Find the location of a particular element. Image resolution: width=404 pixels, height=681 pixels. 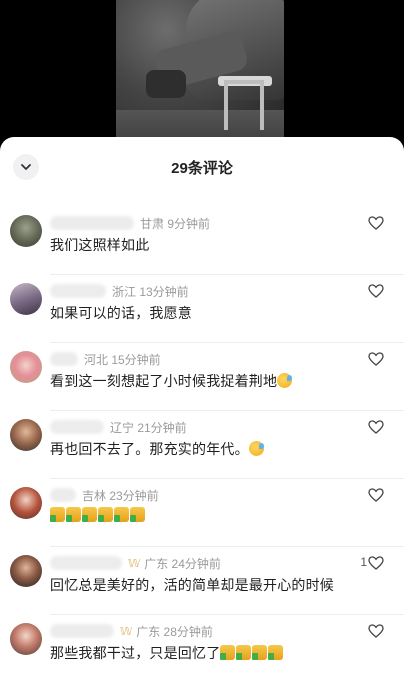

comment-meta: 甘肃 9分钟前 is located at coordinates (130, 223).